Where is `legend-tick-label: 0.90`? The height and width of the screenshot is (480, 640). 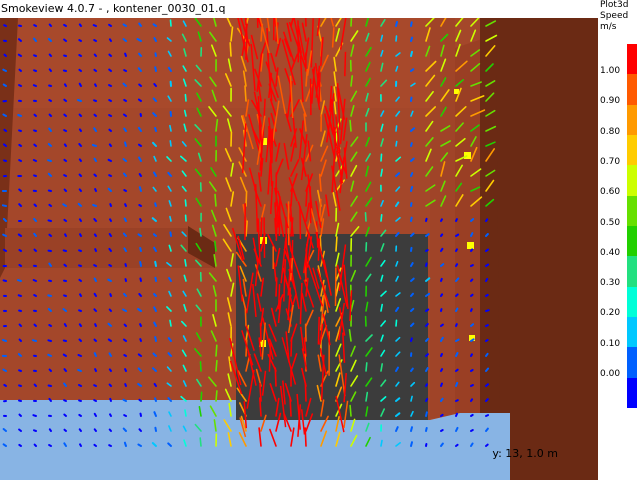 legend-tick-label: 0.90 is located at coordinates (610, 101).